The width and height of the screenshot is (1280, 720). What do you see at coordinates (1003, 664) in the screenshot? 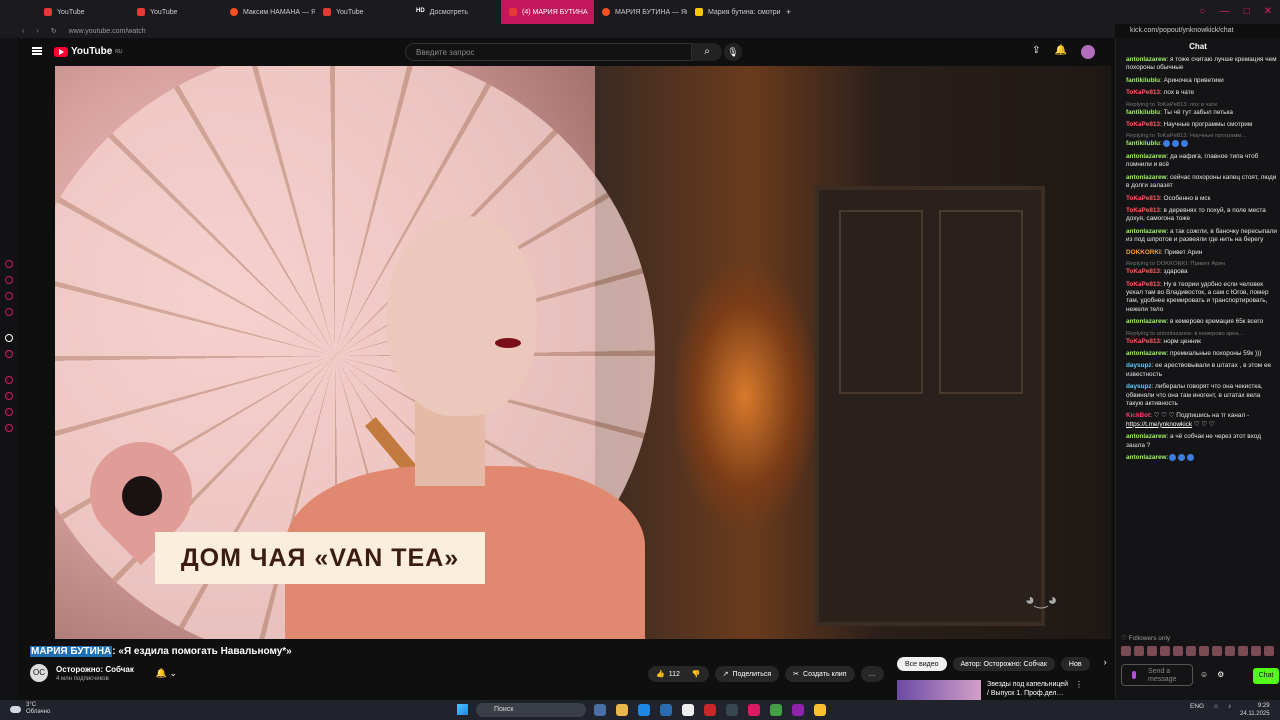
I see `chip-author: Автор: Осторожно: Собчак` at bounding box center [1003, 664].